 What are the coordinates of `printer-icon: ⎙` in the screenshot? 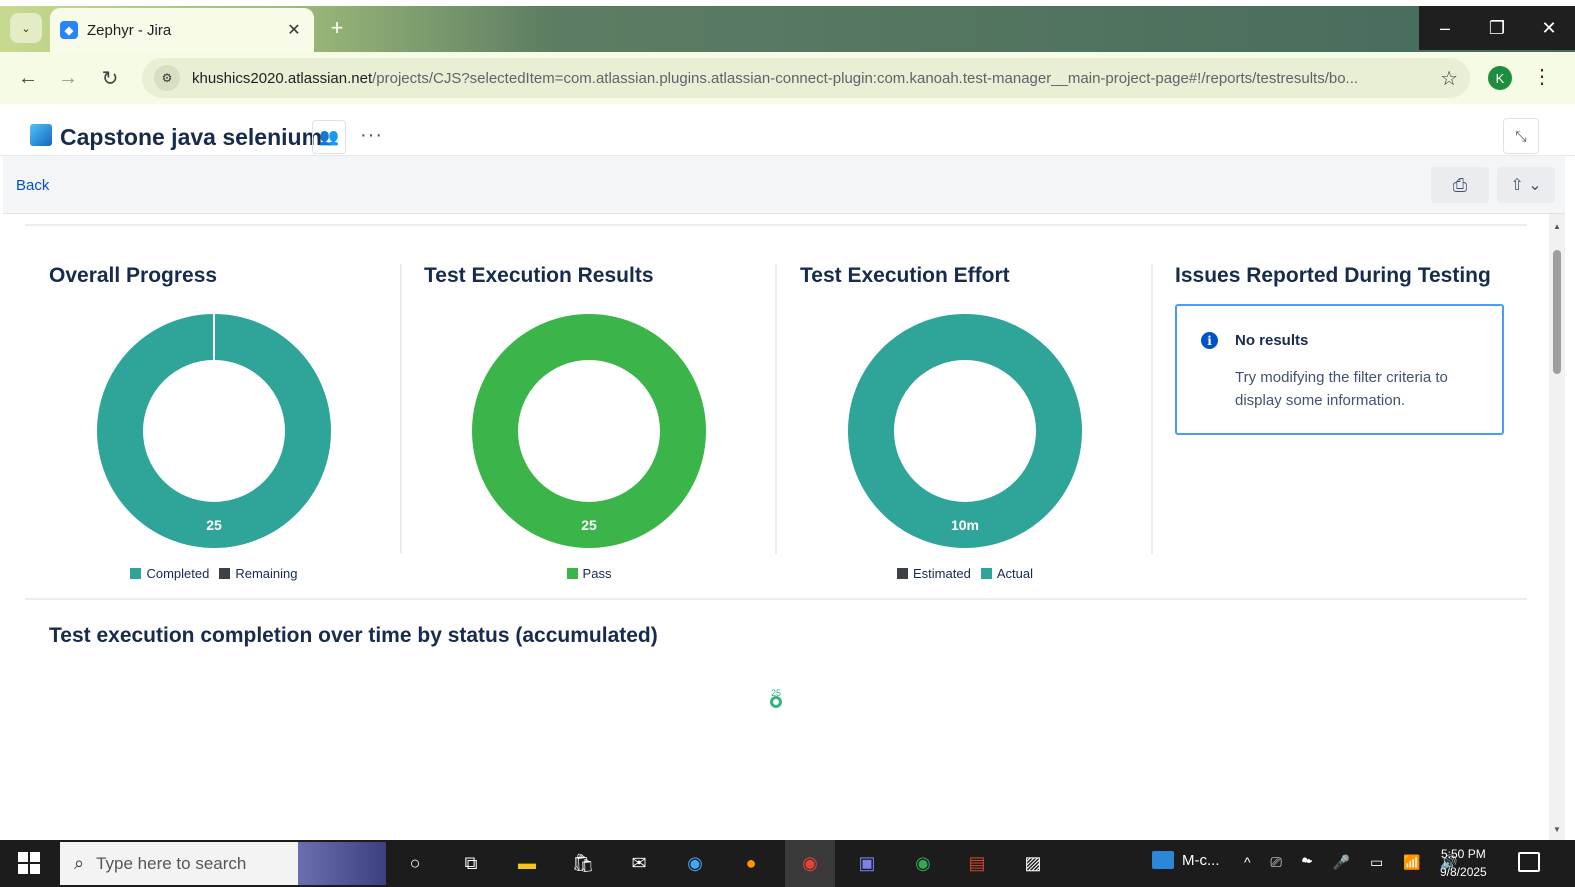 It's located at (1460, 184).